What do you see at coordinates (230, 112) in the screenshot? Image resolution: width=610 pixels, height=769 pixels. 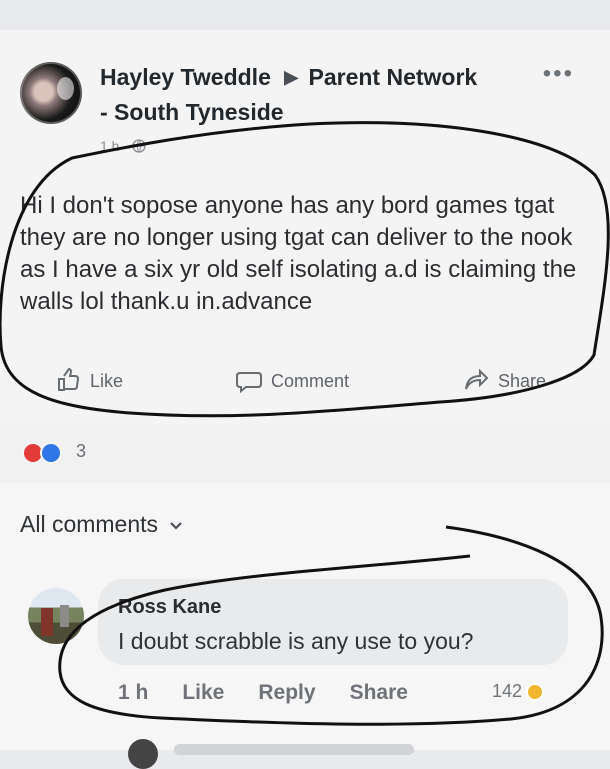 I see `group-location: - South Tyneside` at bounding box center [230, 112].